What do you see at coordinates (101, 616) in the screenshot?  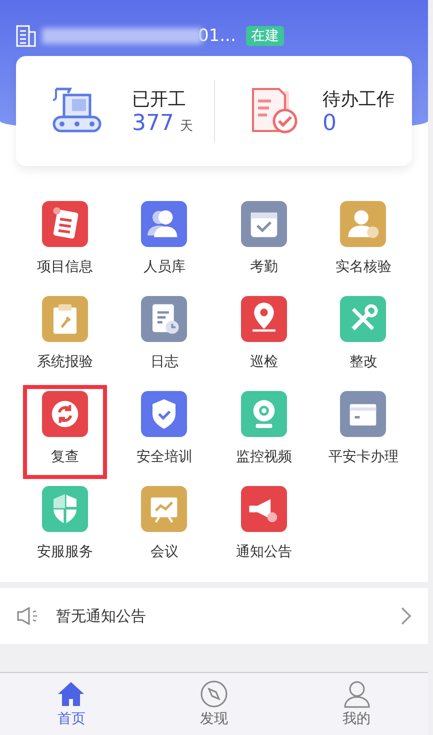 I see `notice-text: 暂无通知公告` at bounding box center [101, 616].